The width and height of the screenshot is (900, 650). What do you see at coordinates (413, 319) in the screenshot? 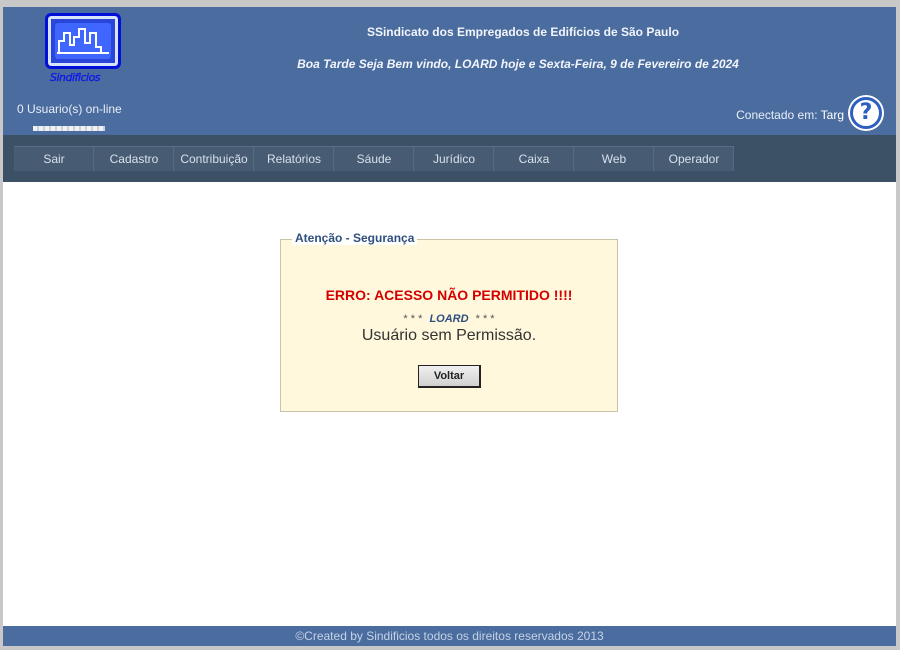
I see `stars-left: * * *` at bounding box center [413, 319].